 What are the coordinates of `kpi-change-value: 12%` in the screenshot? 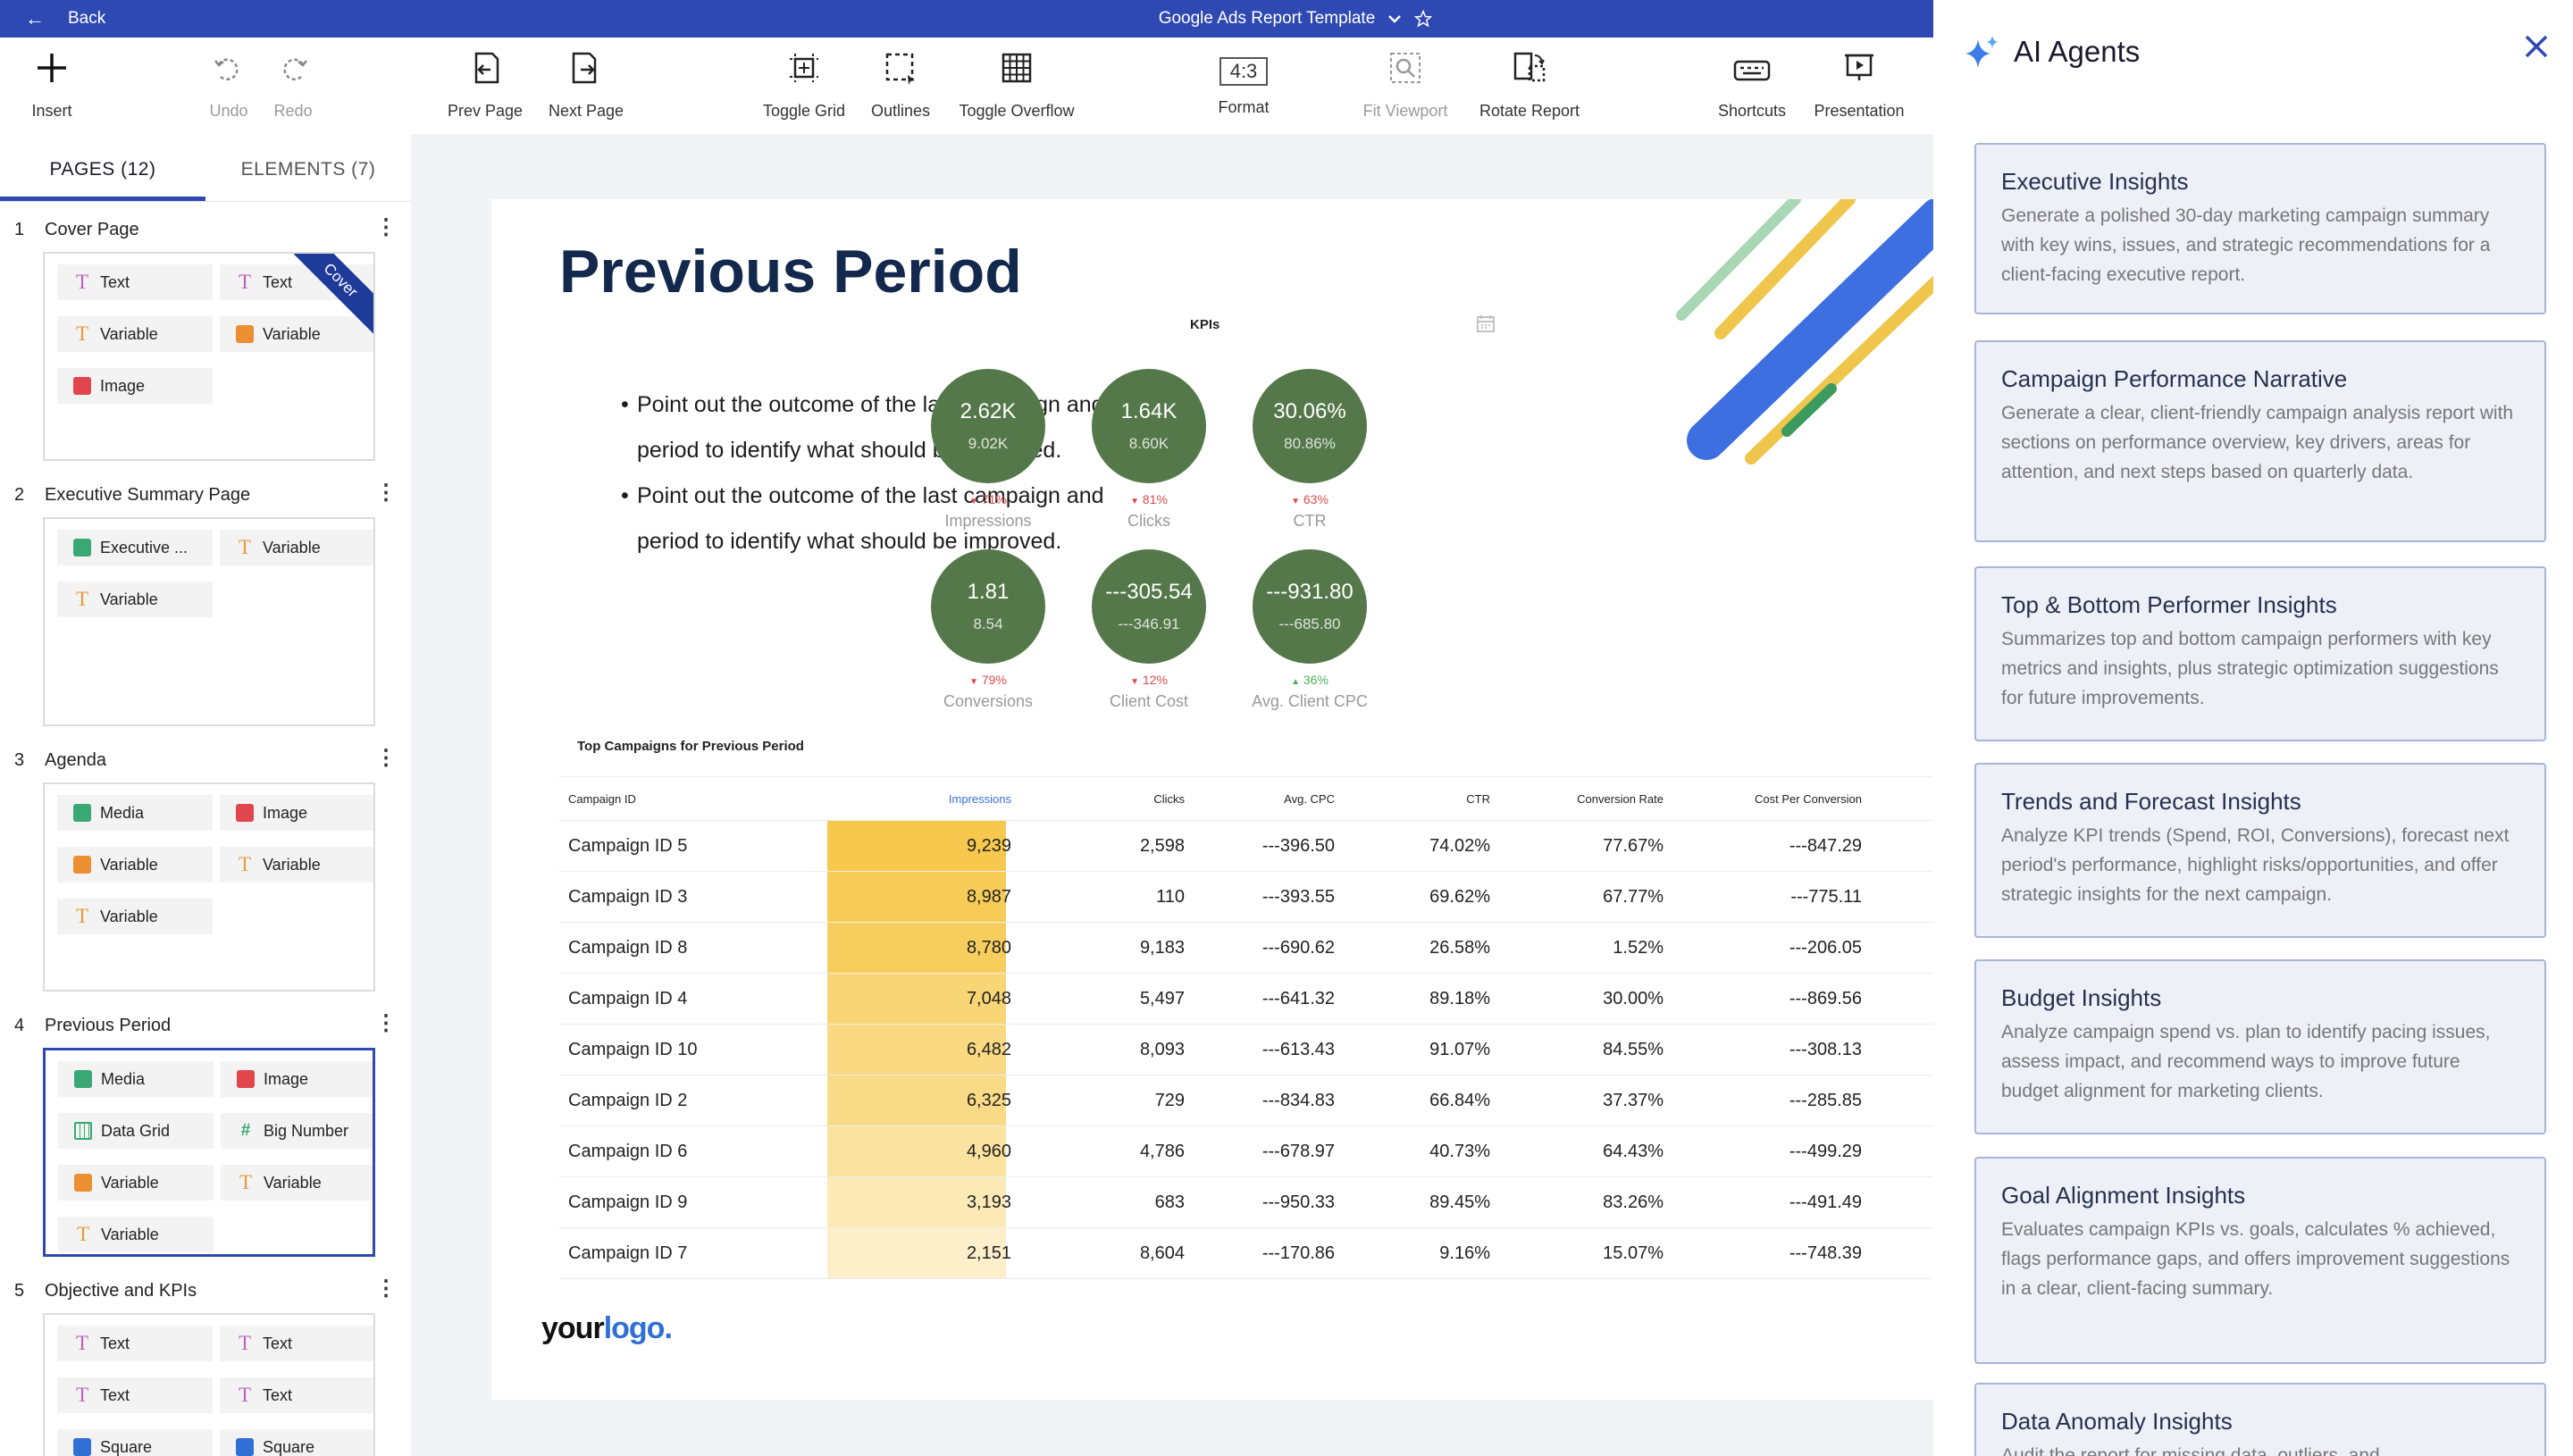 It's located at (1155, 680).